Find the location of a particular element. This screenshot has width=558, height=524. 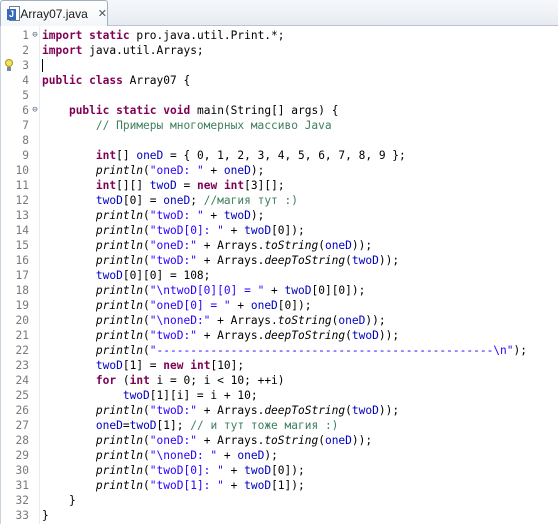

code-line: 33} is located at coordinates (279, 515).